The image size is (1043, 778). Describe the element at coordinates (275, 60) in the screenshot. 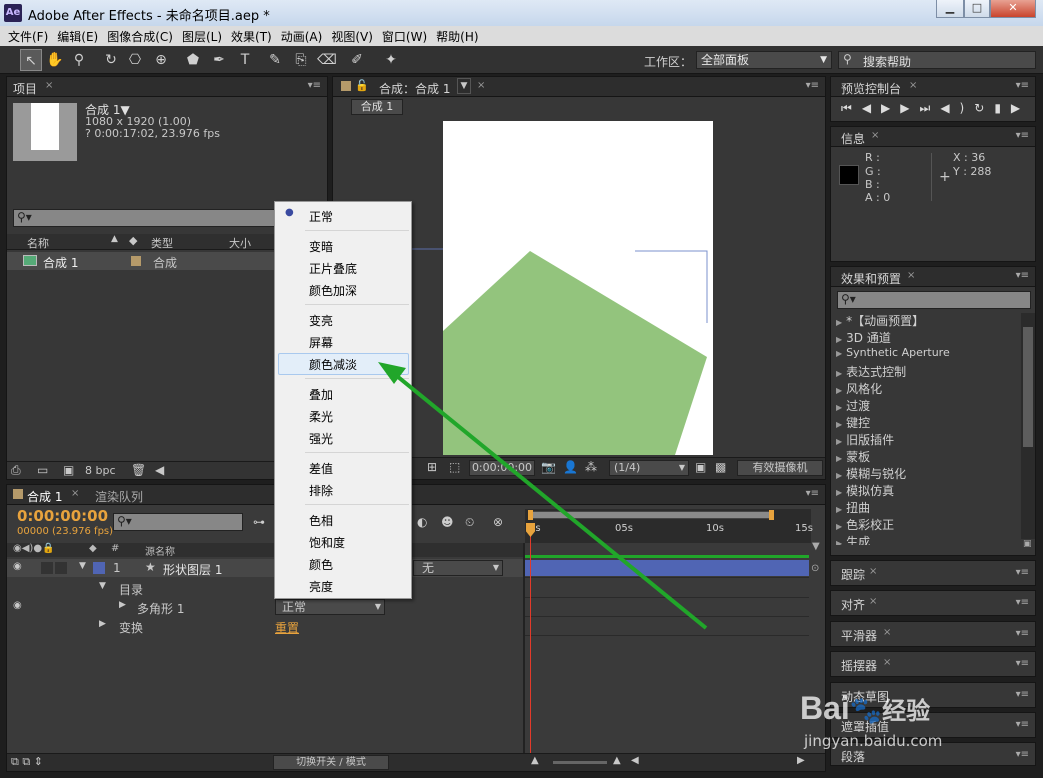

I see `brush-tool-icon: ✎` at that location.